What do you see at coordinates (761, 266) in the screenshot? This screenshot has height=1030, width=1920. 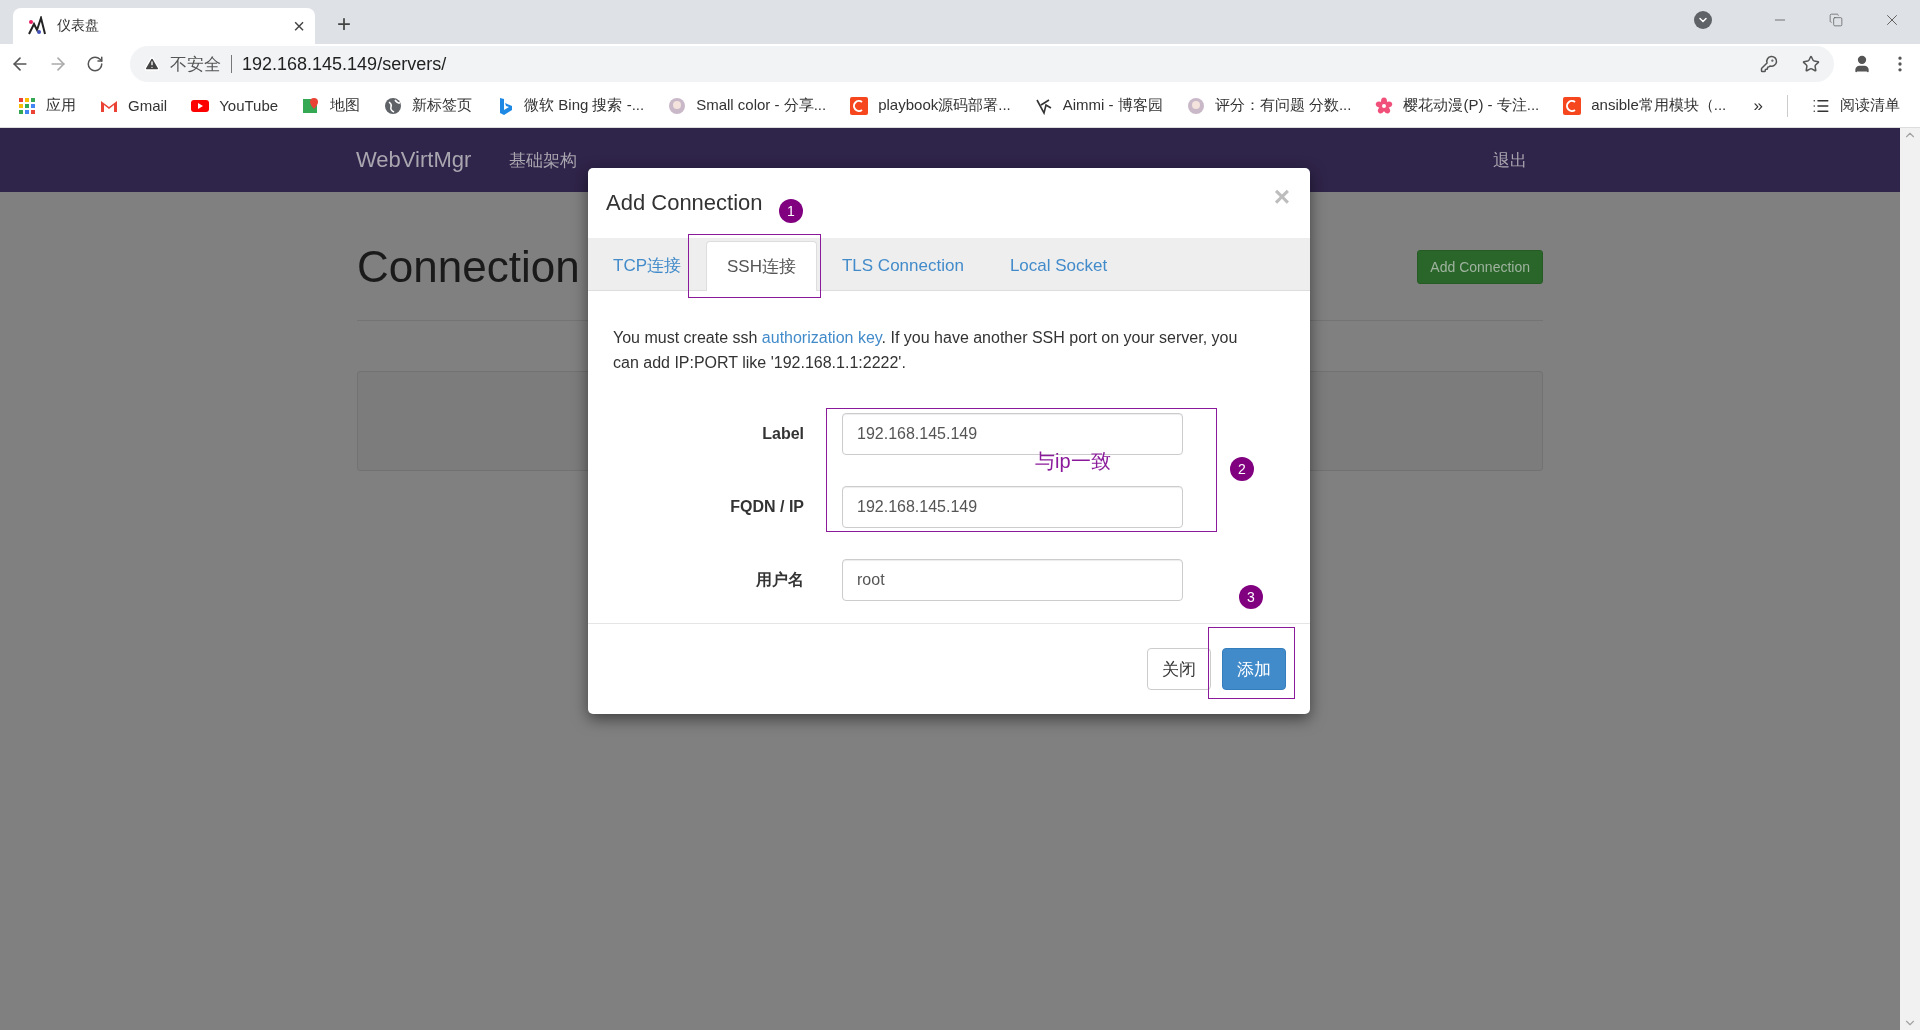 I see `connection-tab: SSH连接` at bounding box center [761, 266].